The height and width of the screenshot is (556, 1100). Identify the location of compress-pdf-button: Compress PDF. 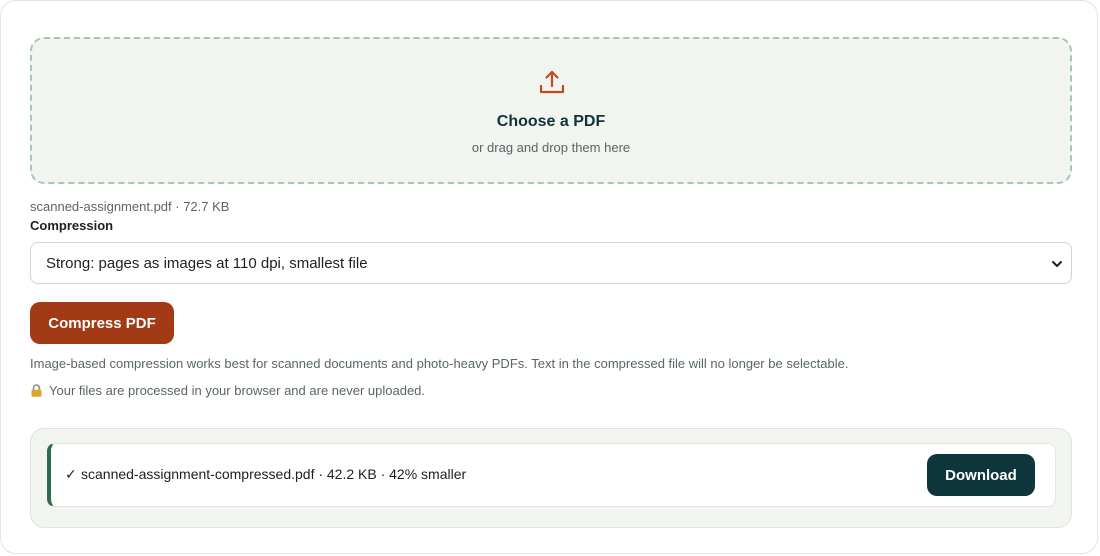
(102, 323).